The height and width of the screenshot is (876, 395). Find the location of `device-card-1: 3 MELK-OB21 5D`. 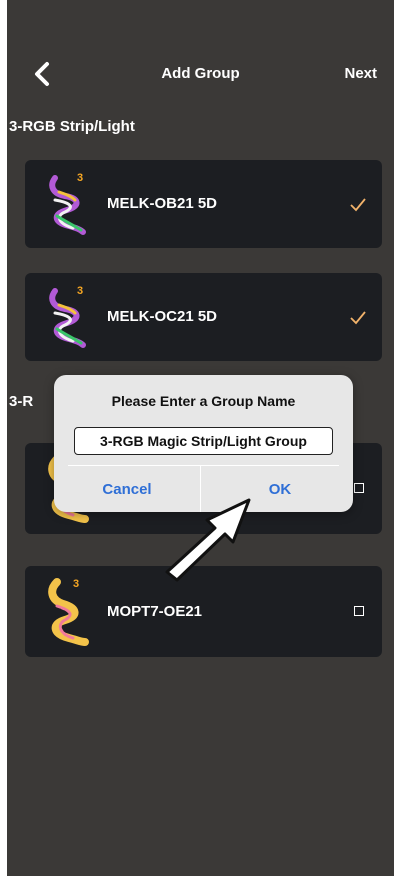

device-card-1: 3 MELK-OB21 5D is located at coordinates (203, 204).